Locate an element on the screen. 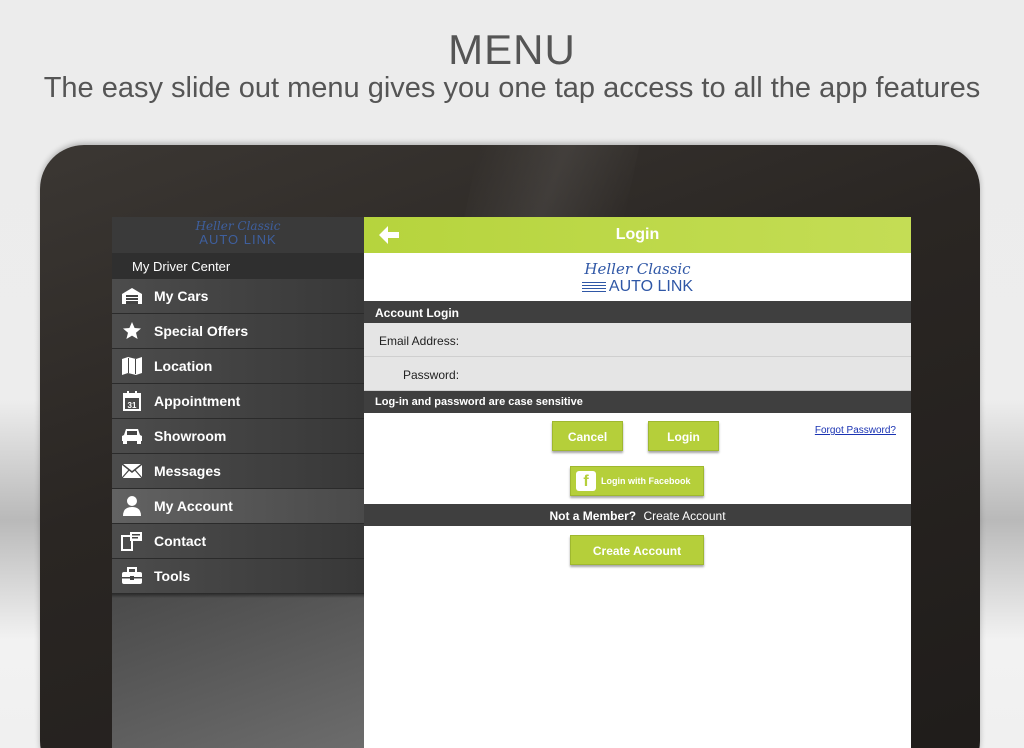 Image resolution: width=1024 pixels, height=748 pixels. promo-headline: MENU is located at coordinates (512, 49).